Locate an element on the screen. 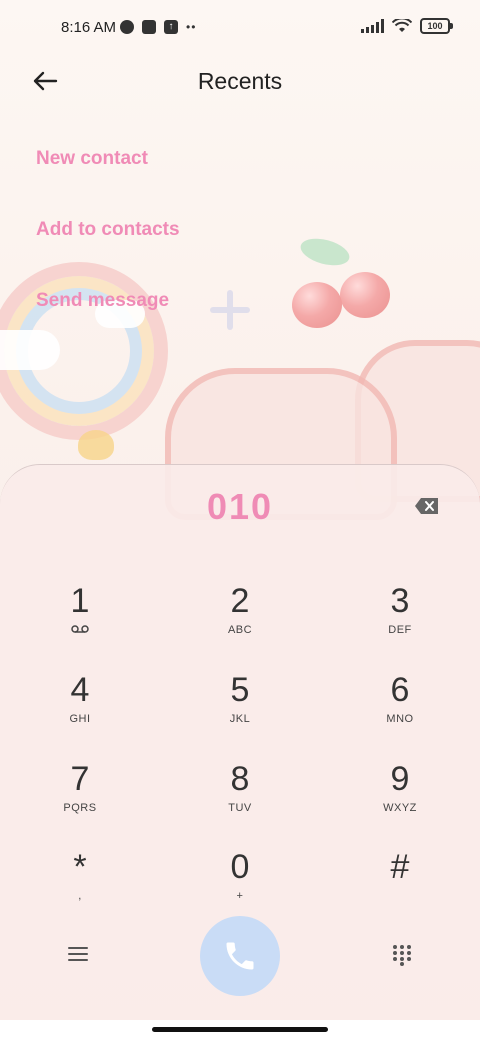 Image resolution: width=480 pixels, height=1040 pixels. key-letters: + is located at coordinates (240, 896).